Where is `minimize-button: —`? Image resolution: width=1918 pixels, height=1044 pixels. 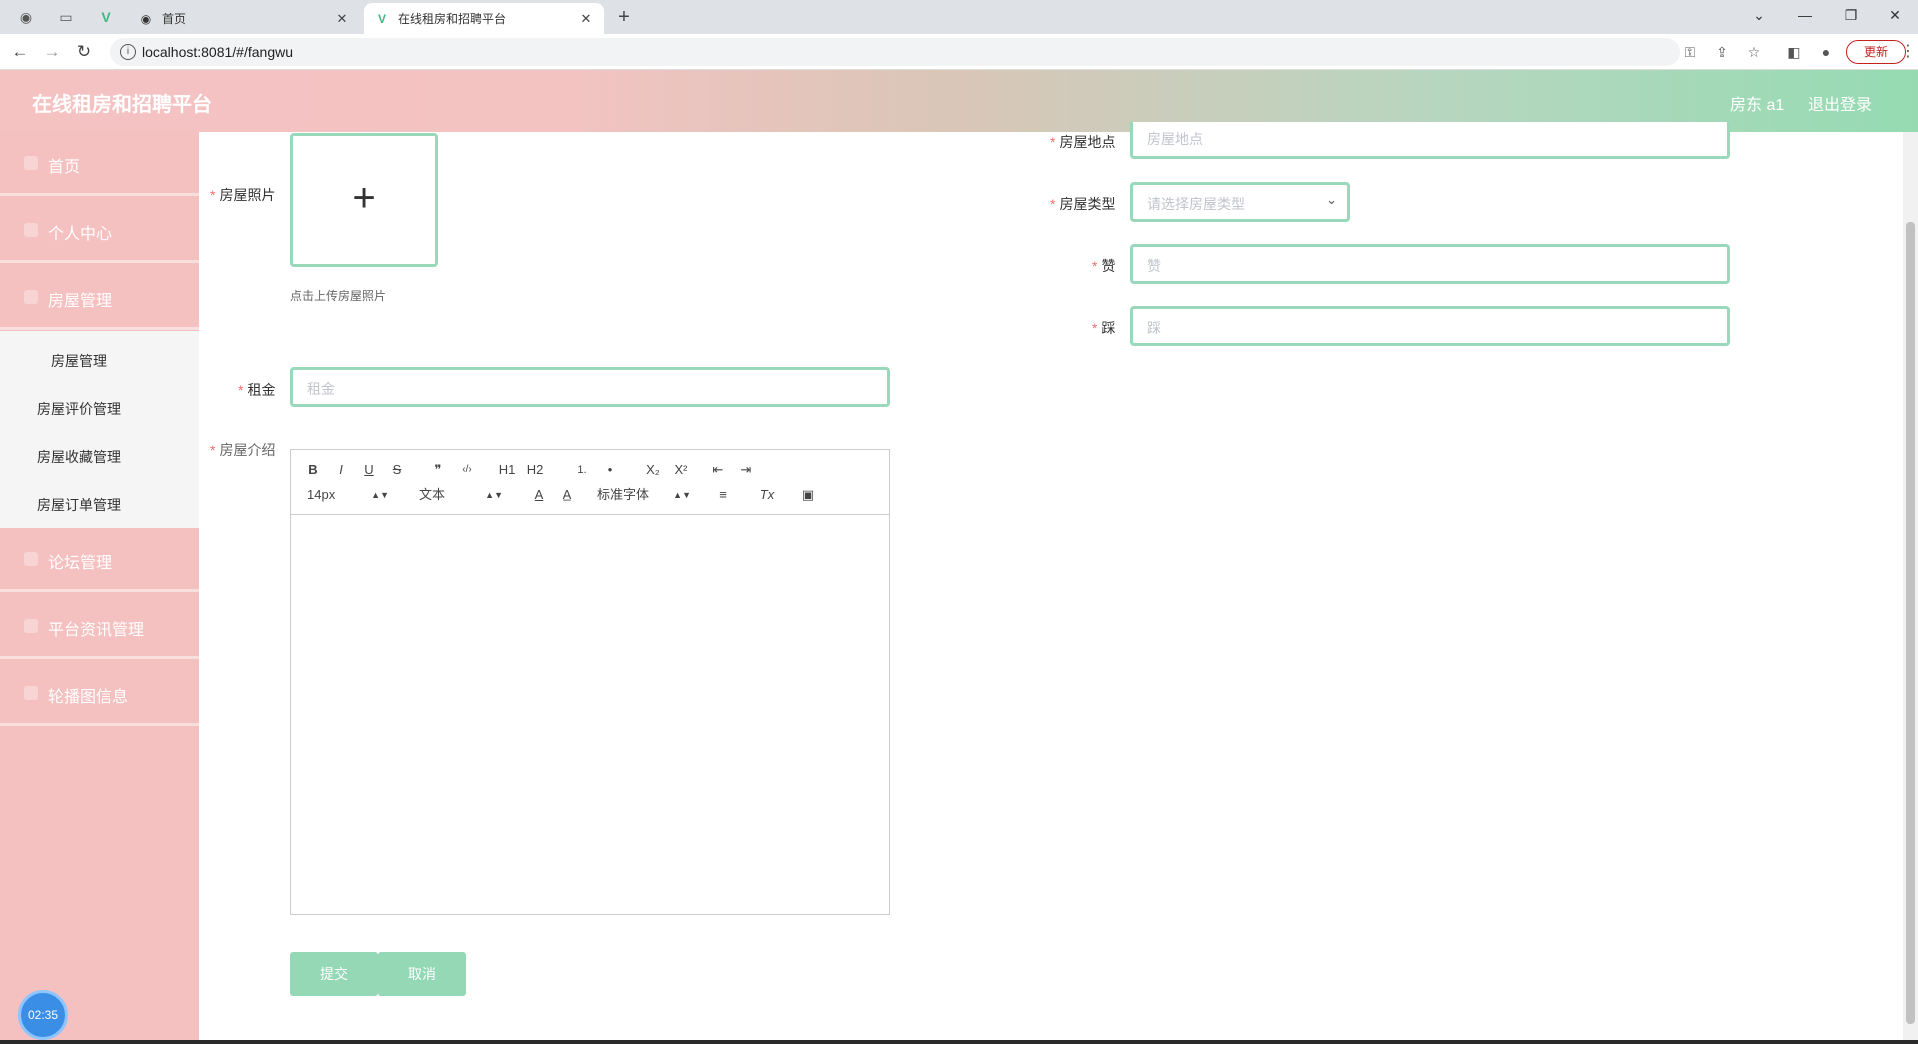 minimize-button: — is located at coordinates (1805, 15).